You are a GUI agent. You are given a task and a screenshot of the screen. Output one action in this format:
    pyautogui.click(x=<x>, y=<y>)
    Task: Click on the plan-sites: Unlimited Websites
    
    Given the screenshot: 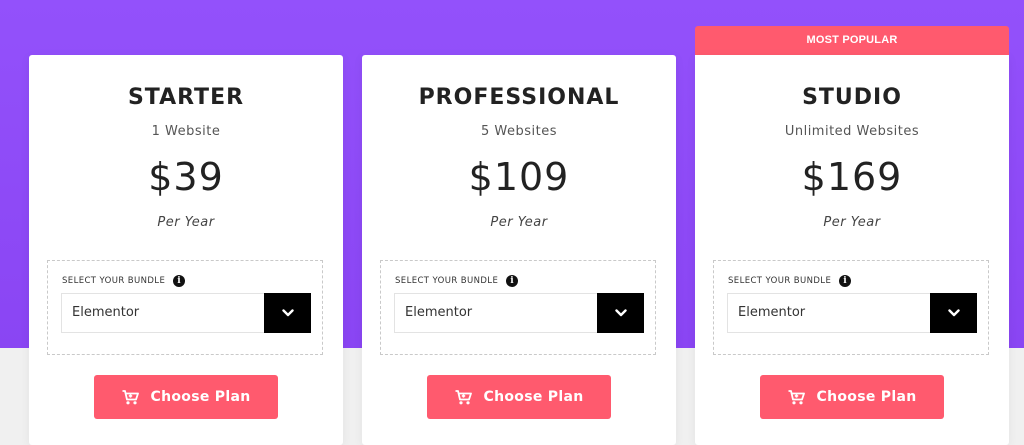 What is the action you would take?
    pyautogui.click(x=852, y=131)
    